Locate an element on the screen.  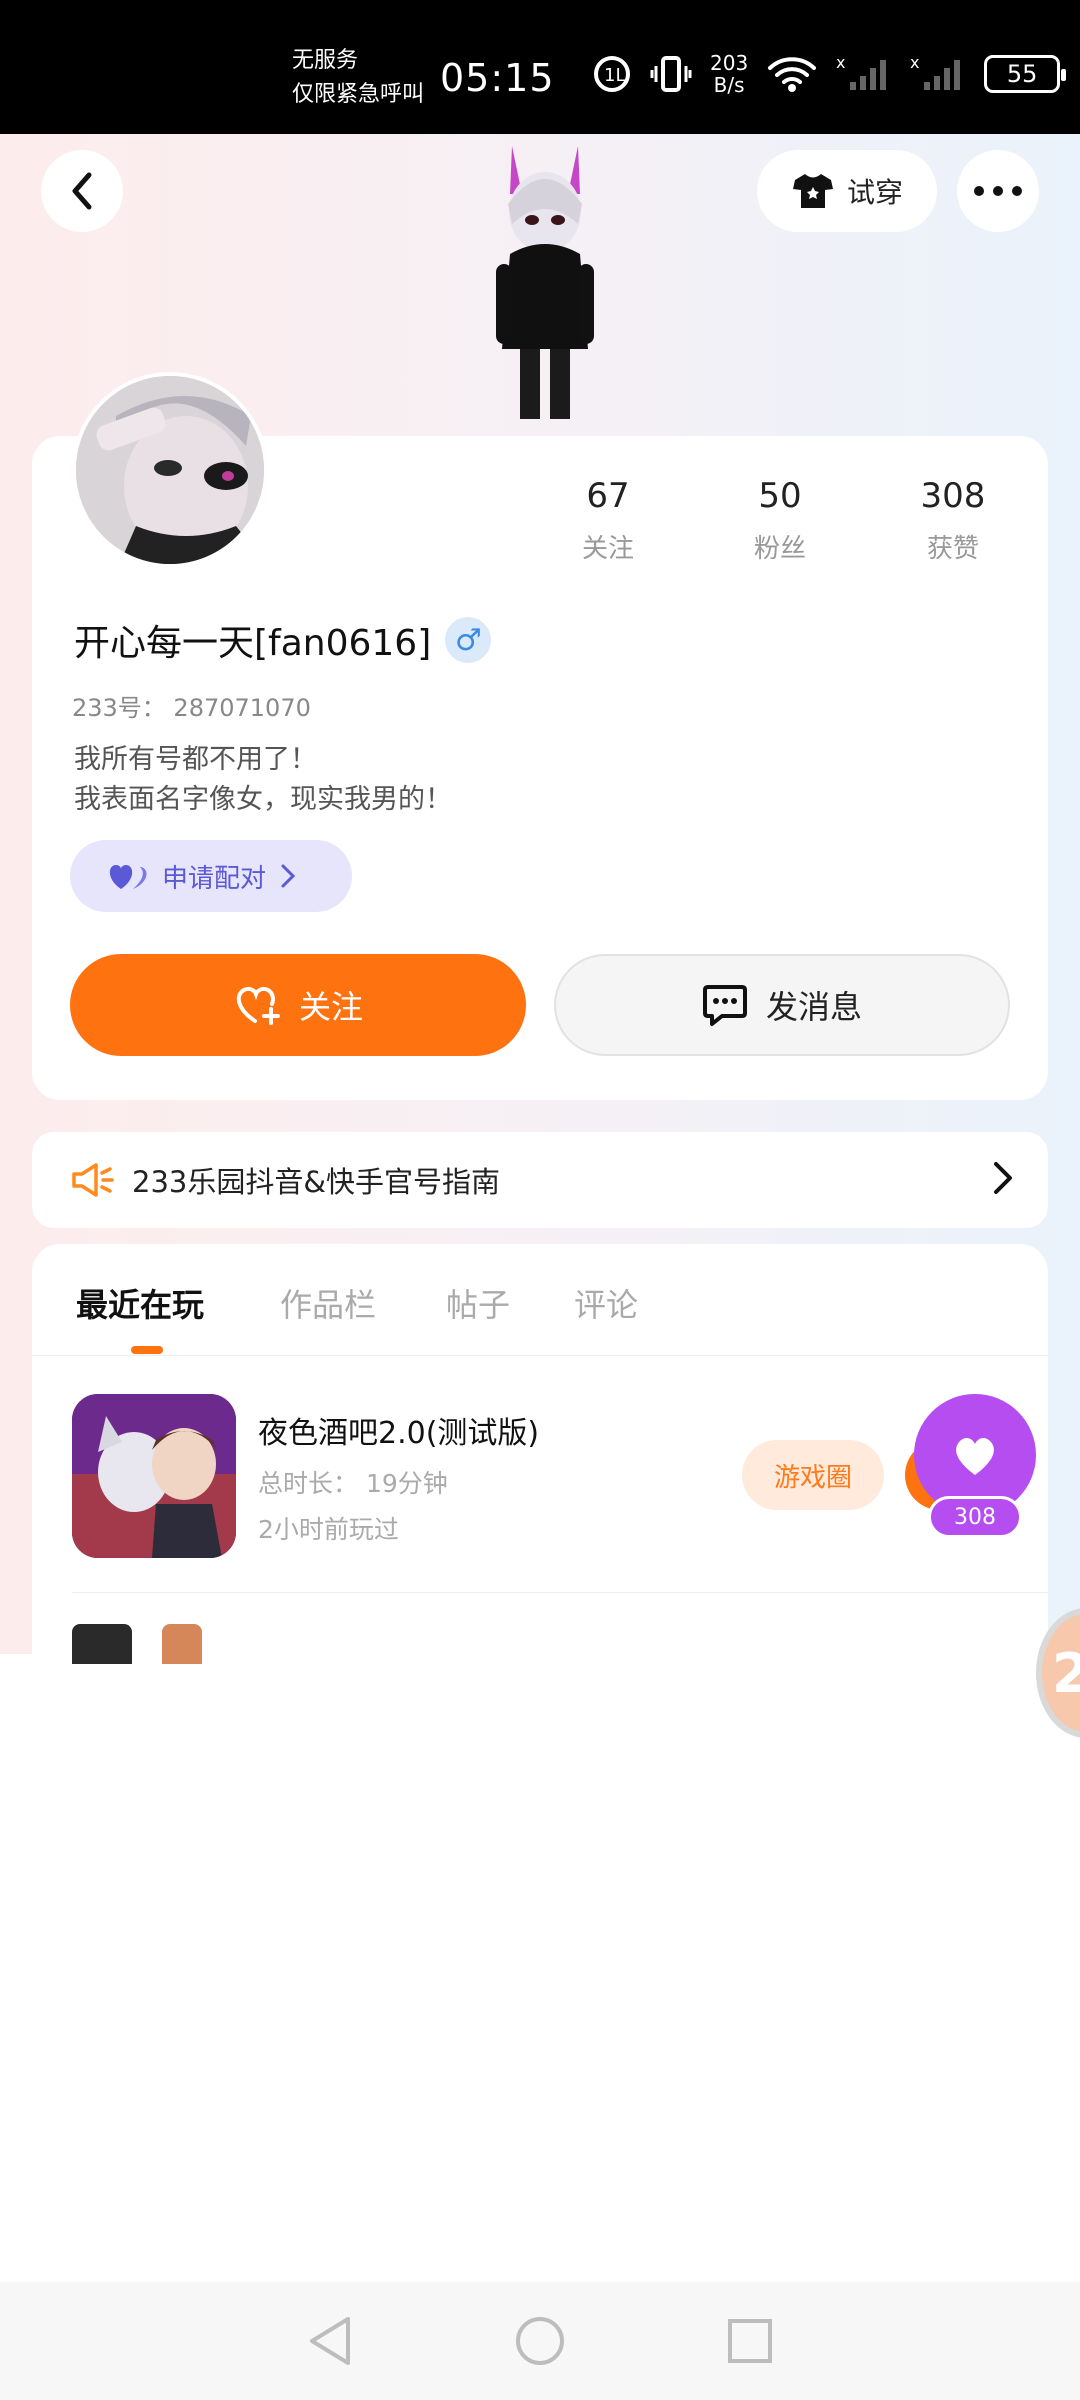
stat-likes: 308 获赞 is located at coordinates (953, 520).